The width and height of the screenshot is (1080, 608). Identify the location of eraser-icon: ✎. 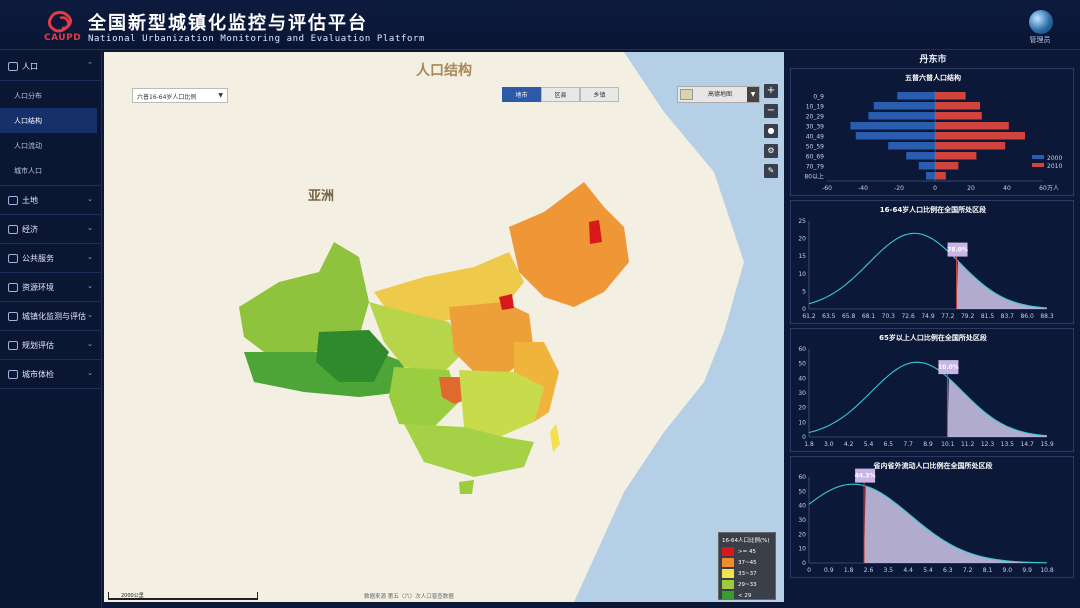
(771, 171).